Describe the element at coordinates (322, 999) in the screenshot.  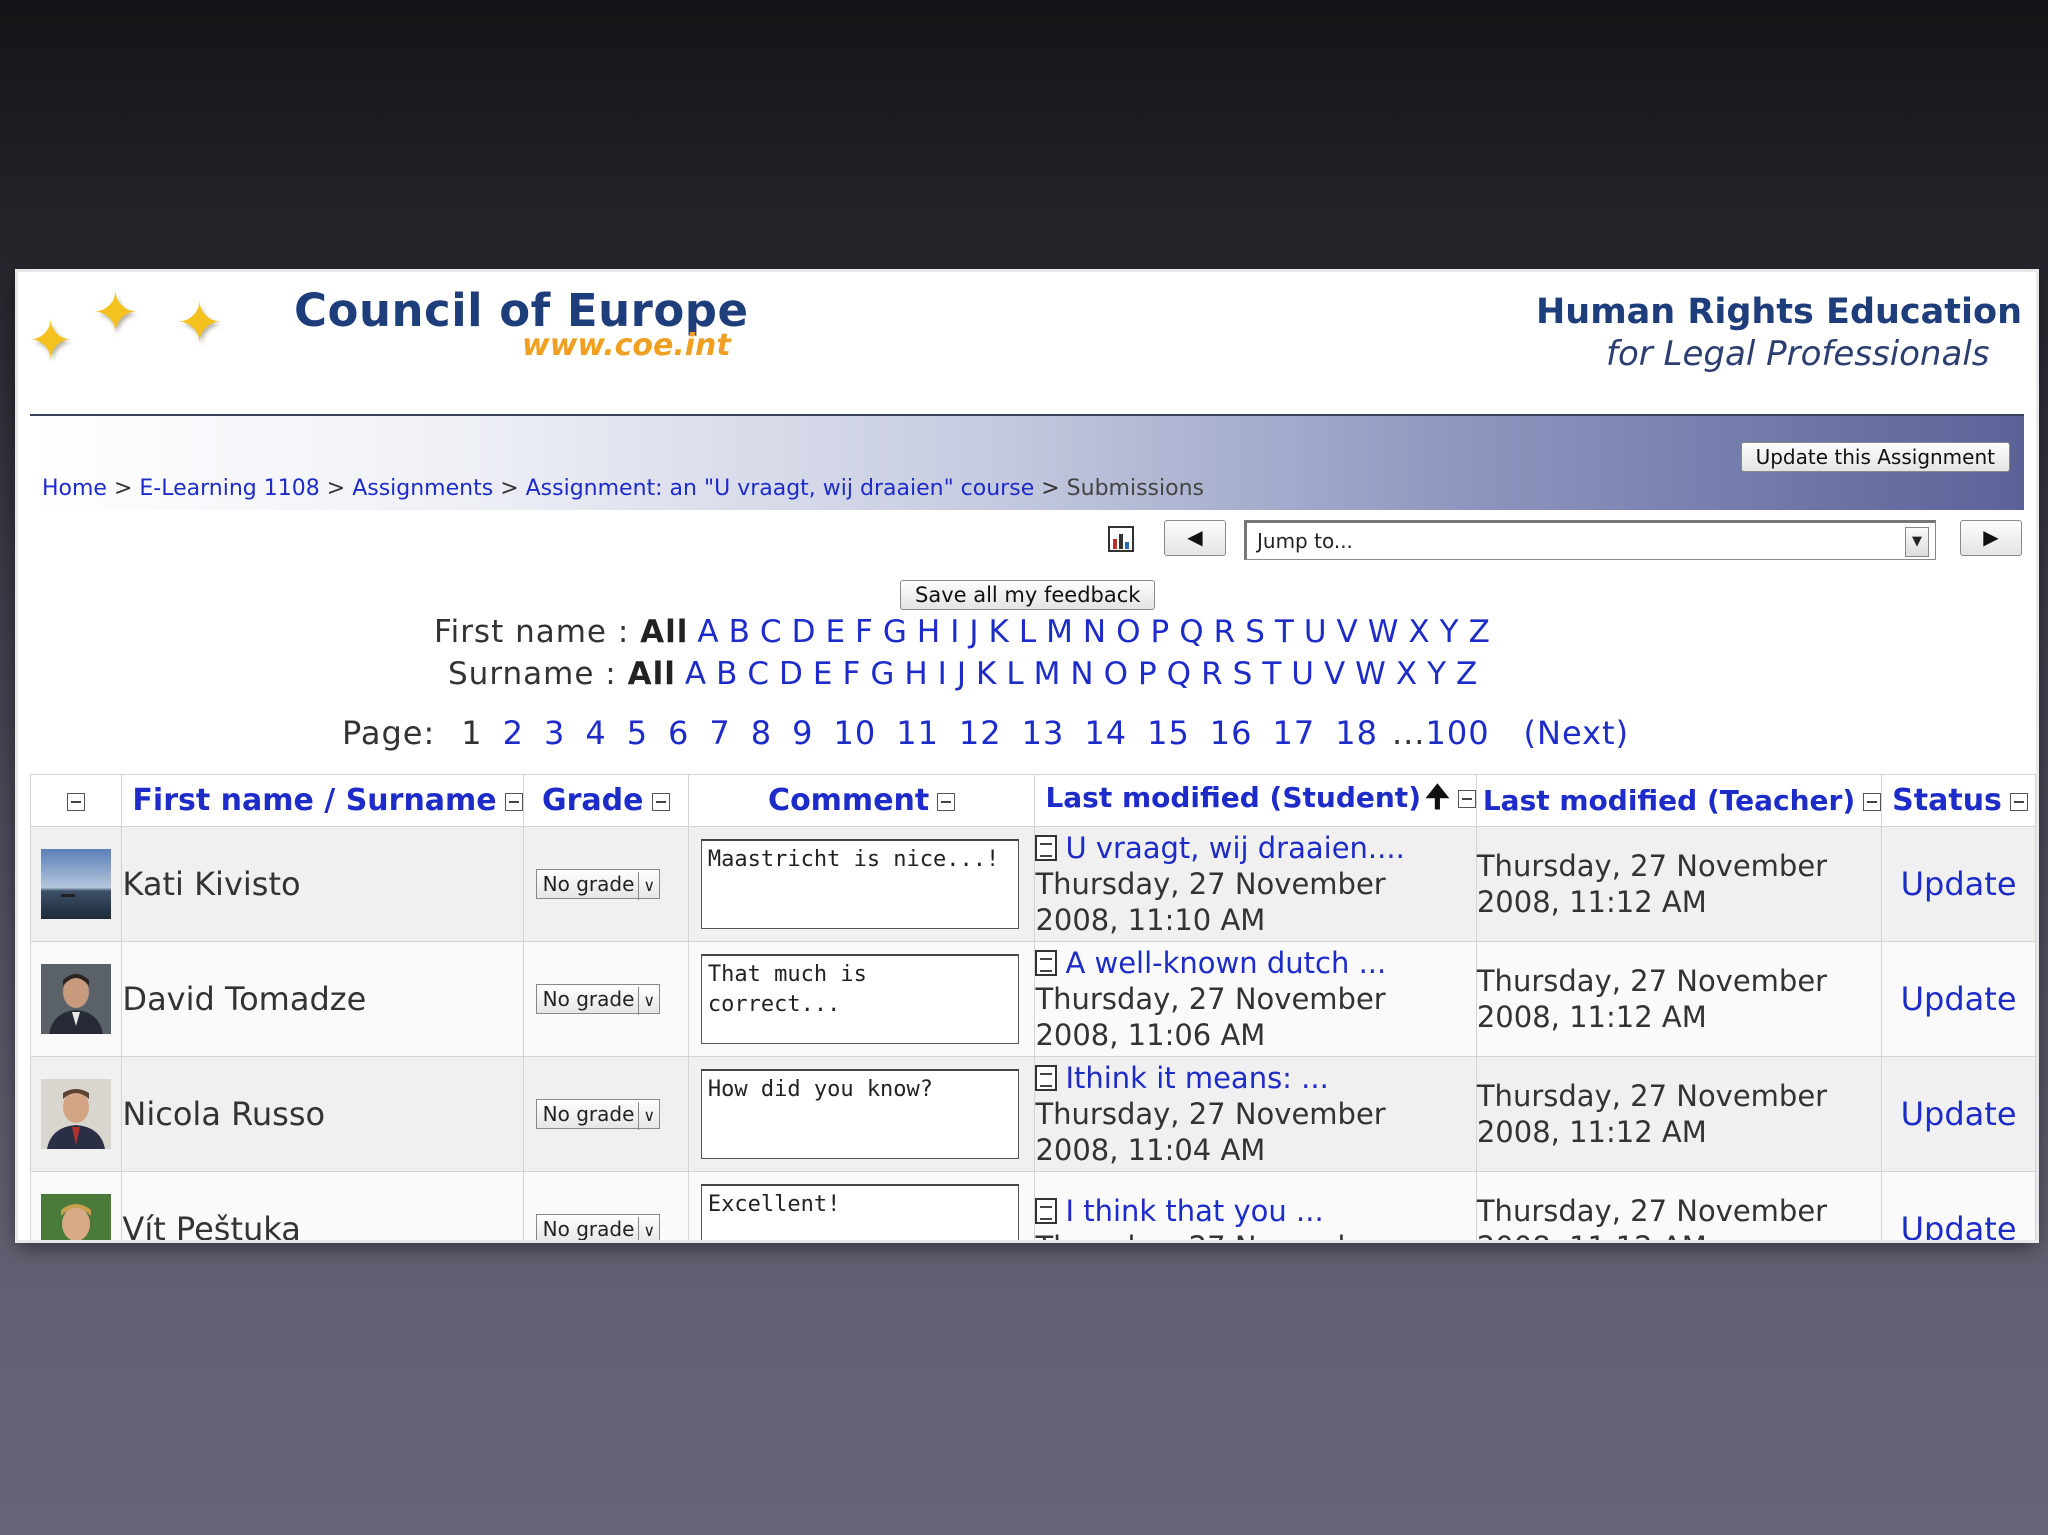
I see `student-name: David Tomadze` at that location.